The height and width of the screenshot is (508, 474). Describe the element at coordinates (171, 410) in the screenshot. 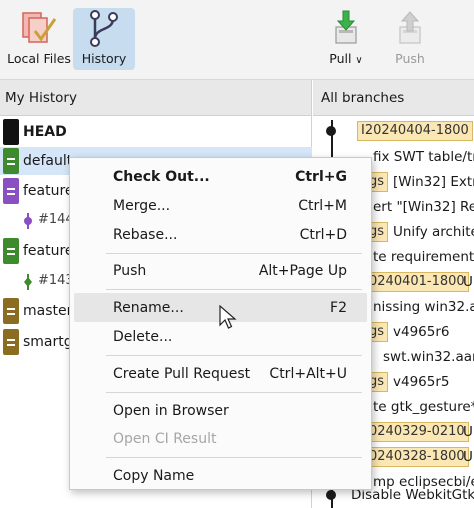

I see `menu-item-label: Open in Browser` at that location.